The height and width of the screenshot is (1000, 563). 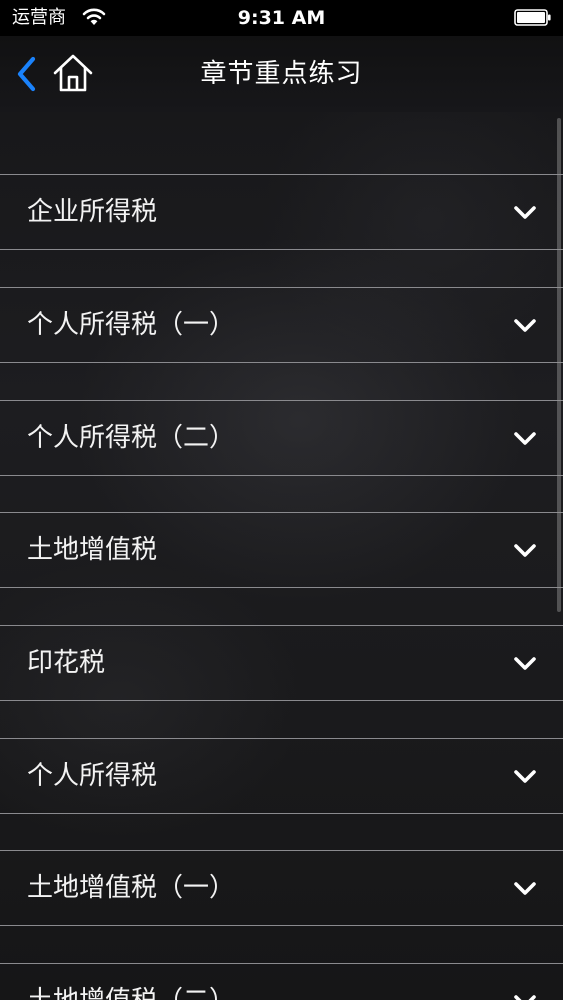 I want to click on list-item-label: 土地增值税（一）, so click(x=131, y=888).